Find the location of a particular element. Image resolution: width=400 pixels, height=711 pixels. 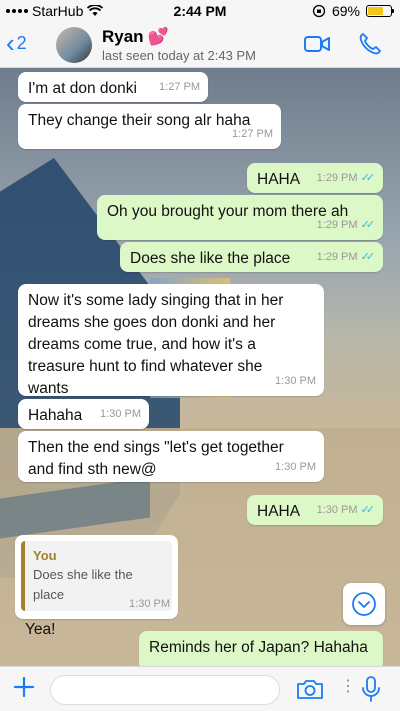

last-seen: last seen today at 2:43 PM is located at coordinates (179, 55).